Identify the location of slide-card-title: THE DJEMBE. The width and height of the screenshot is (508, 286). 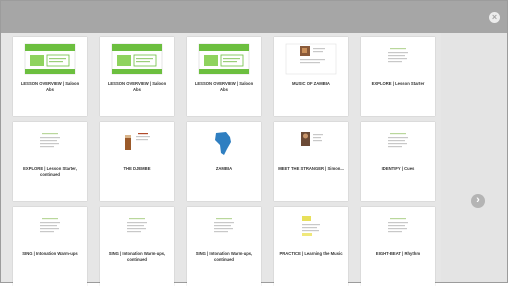
(137, 168).